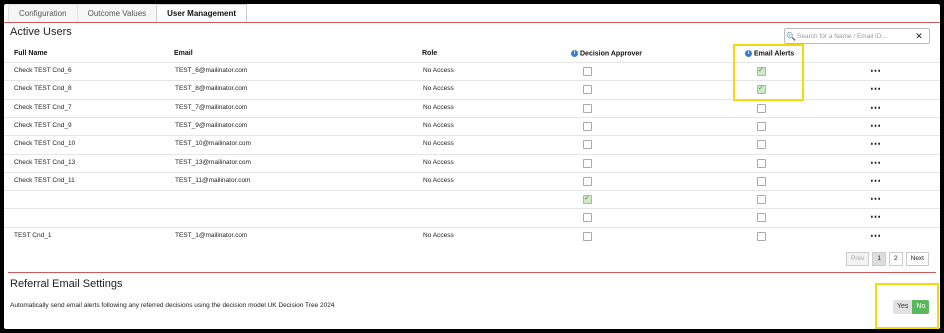  Describe the element at coordinates (117, 13) in the screenshot. I see `tab-outcome-values: Outcome Values` at that location.